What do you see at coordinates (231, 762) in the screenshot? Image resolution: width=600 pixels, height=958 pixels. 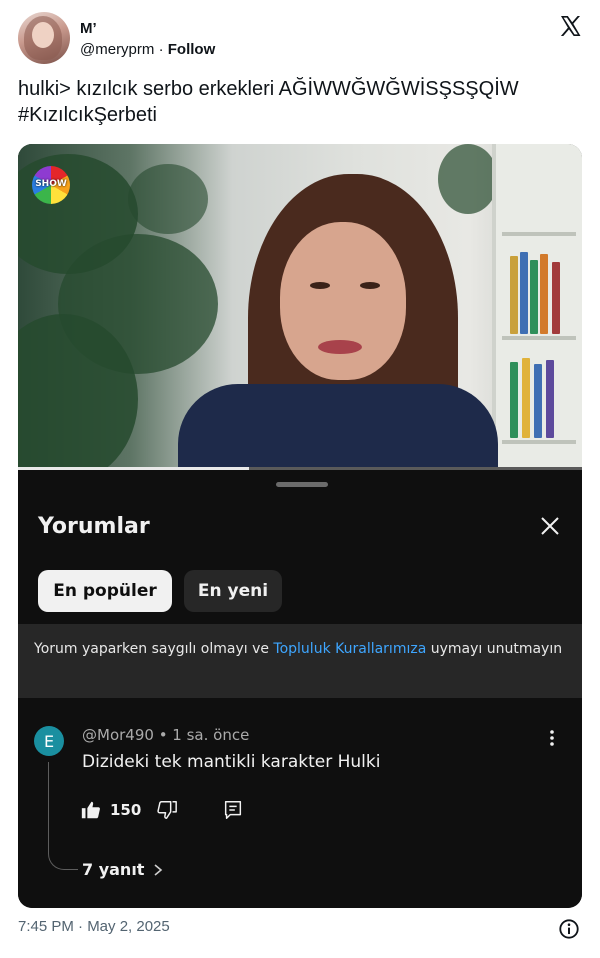 I see `comment-text: Dizideki tek mantikli karakter Hulki` at bounding box center [231, 762].